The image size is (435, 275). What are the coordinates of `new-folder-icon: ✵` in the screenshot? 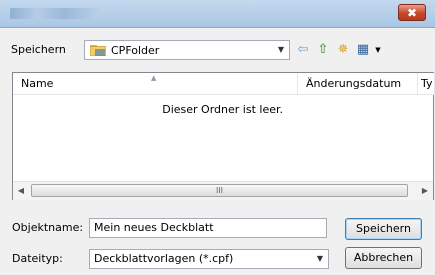 It's located at (343, 50).